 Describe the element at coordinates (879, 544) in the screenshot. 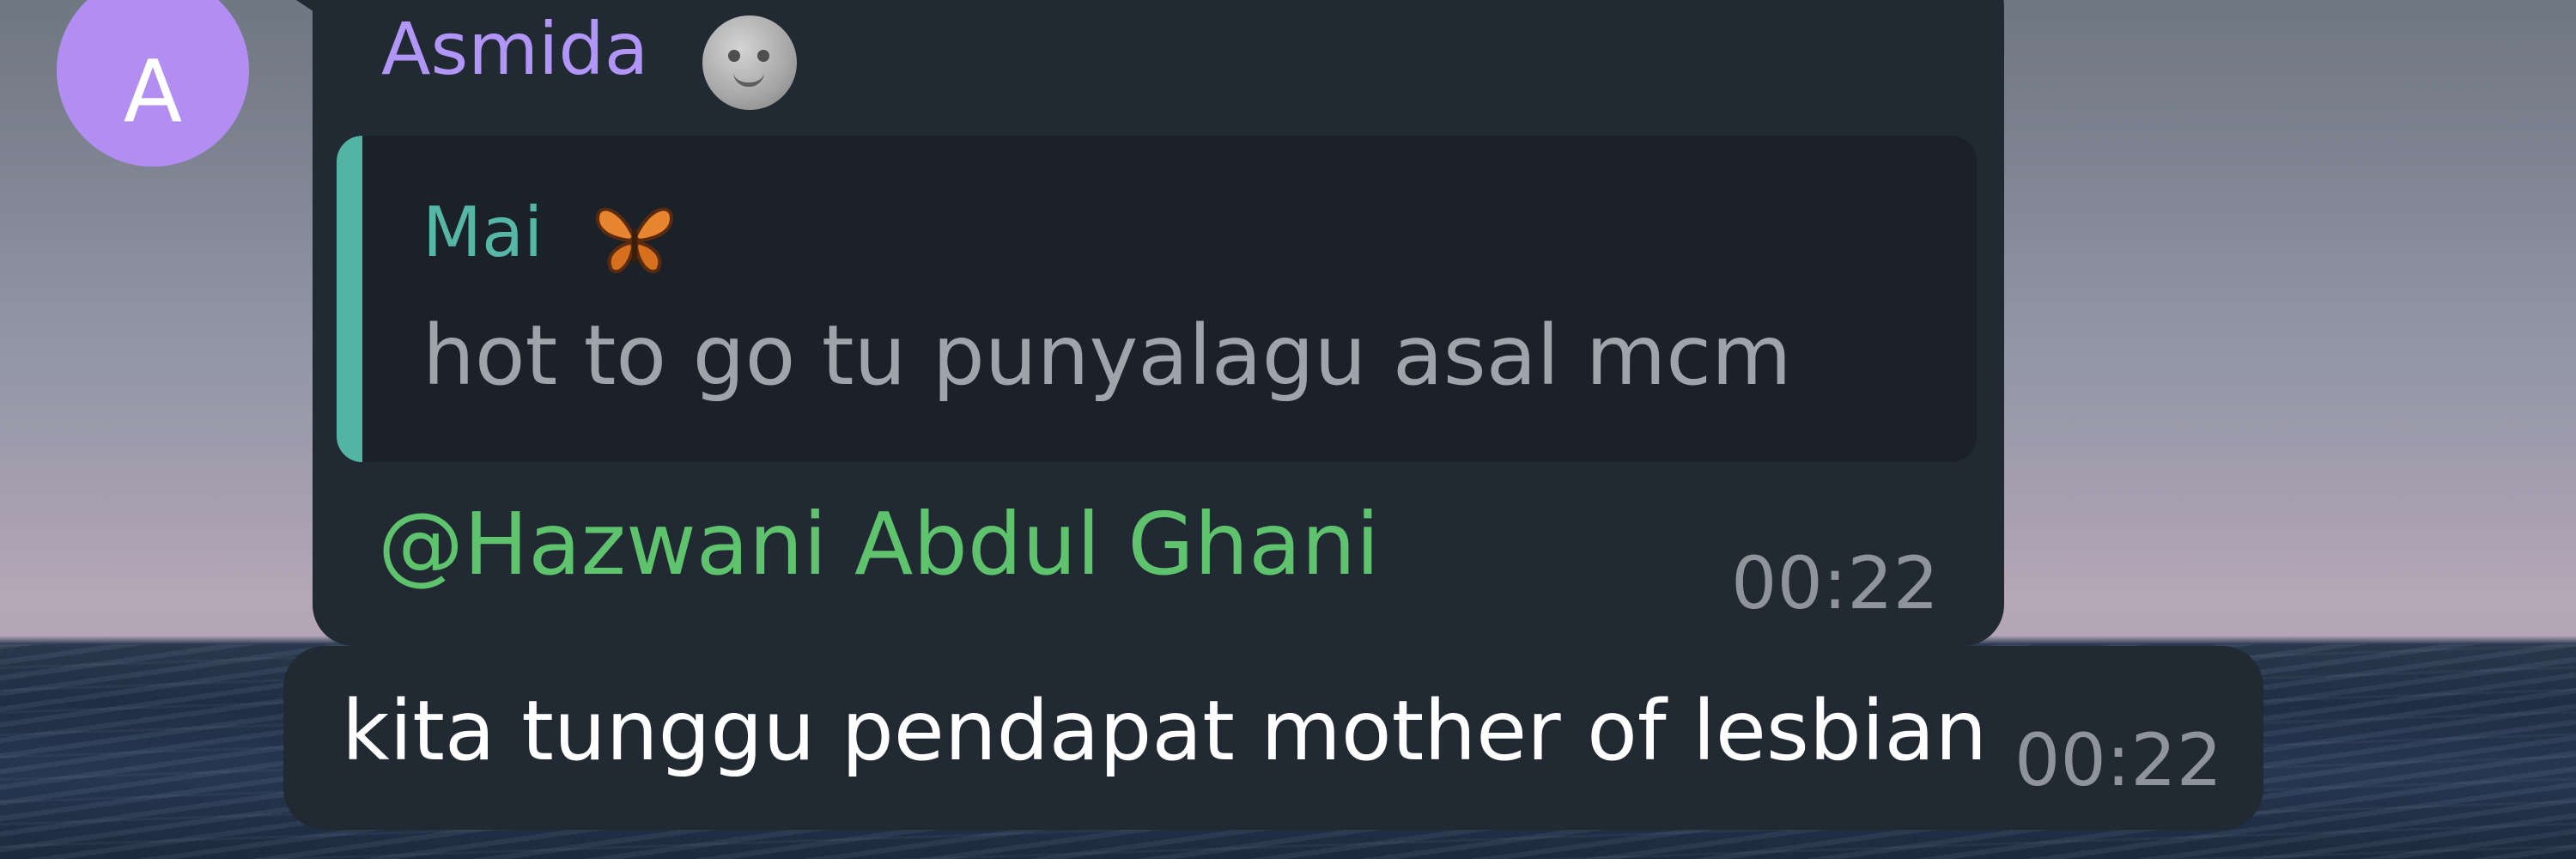

I see `mention-link: @Hazwani Abdul Ghani` at that location.